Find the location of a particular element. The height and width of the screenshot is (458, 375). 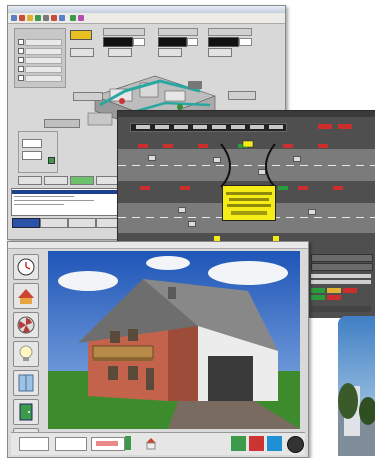

temperature-readout is located at coordinates (71, 444).